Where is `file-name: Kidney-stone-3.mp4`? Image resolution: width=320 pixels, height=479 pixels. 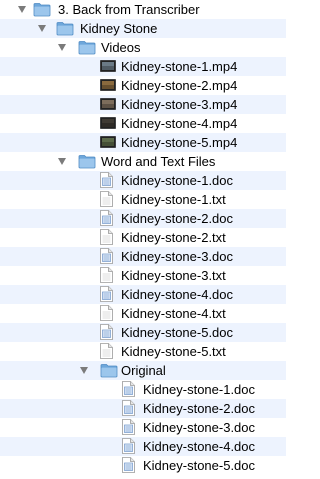 file-name: Kidney-stone-3.mp4 is located at coordinates (179, 104).